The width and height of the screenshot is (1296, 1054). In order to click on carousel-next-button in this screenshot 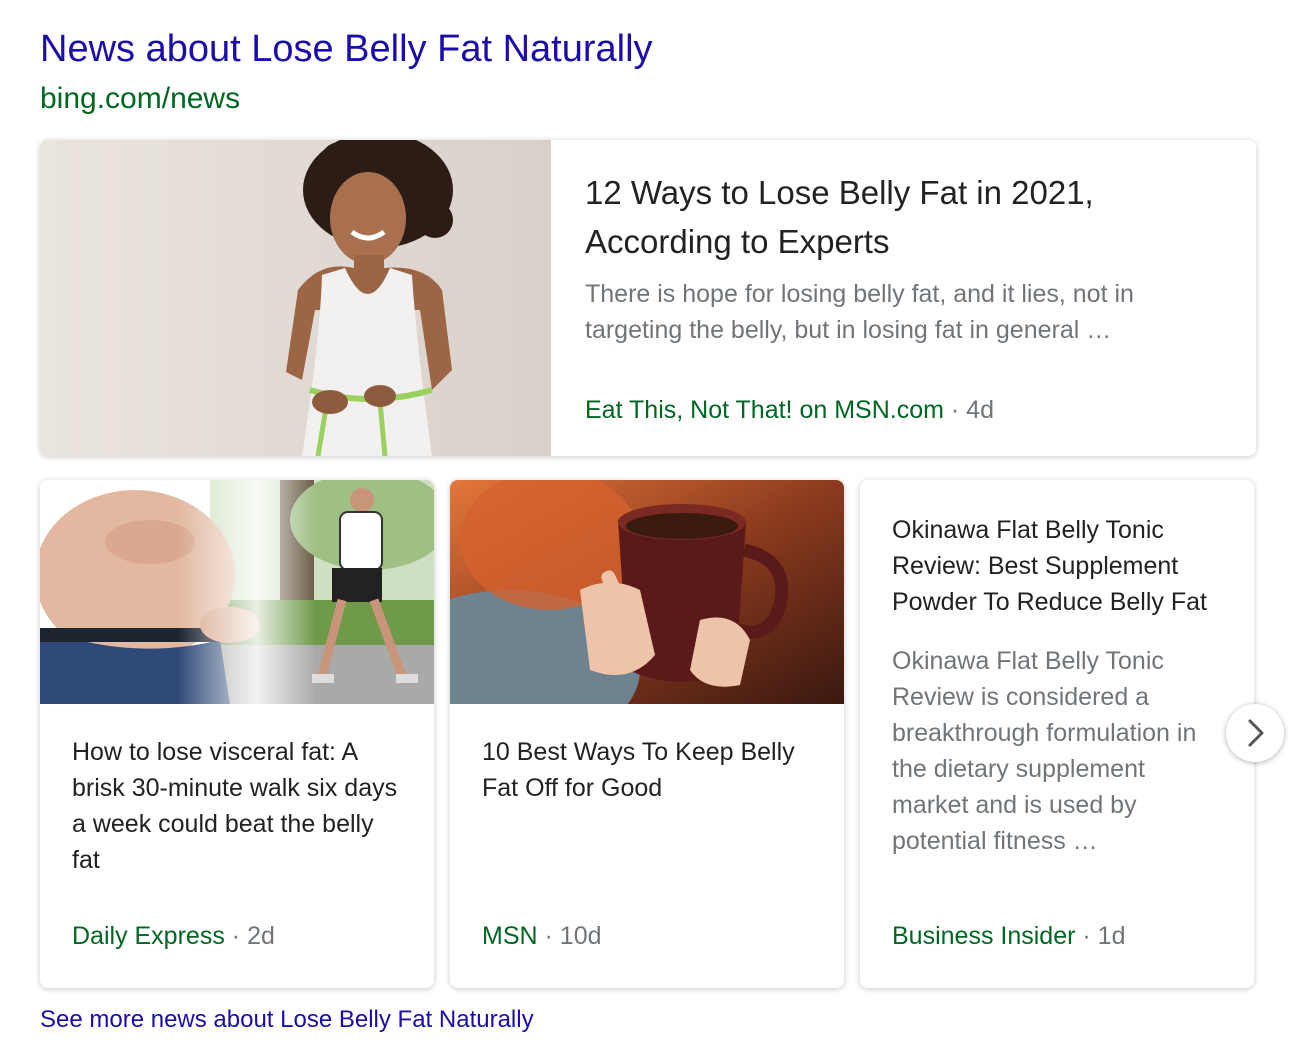, I will do `click(1255, 733)`.